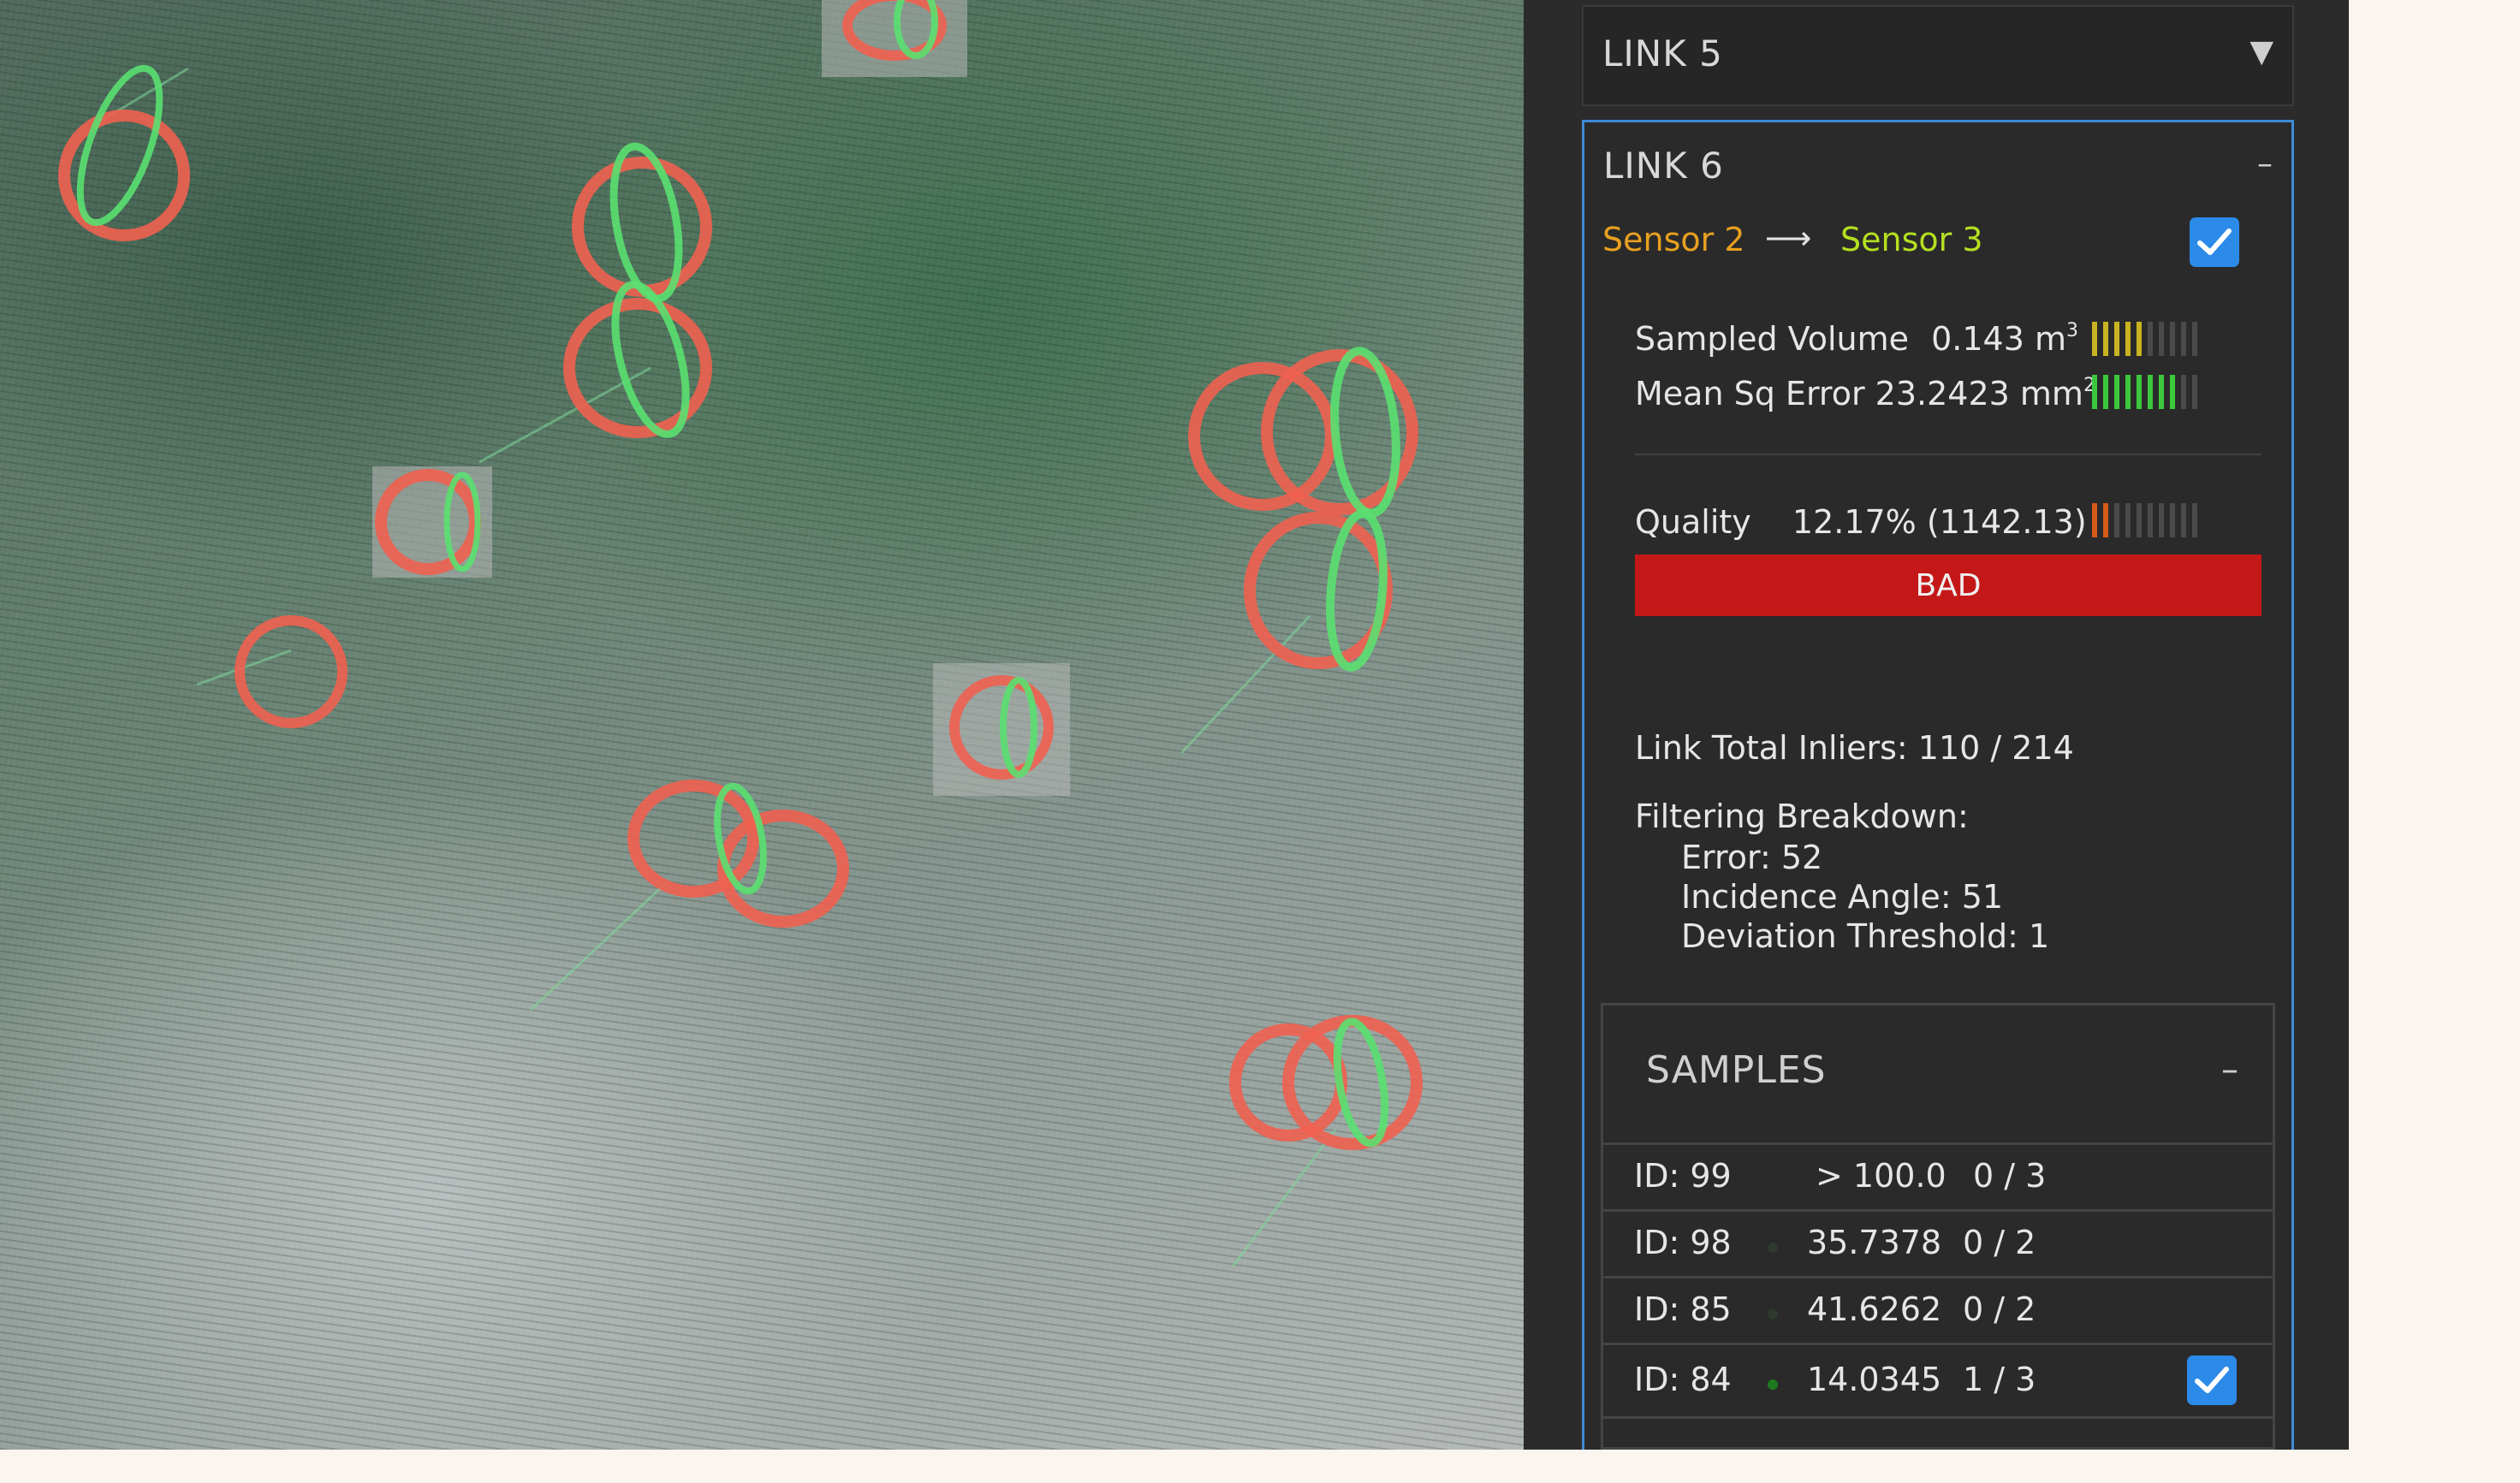 The width and height of the screenshot is (2520, 1483). What do you see at coordinates (2010, 1176) in the screenshot?
I see `sample-count: 0 / 3` at bounding box center [2010, 1176].